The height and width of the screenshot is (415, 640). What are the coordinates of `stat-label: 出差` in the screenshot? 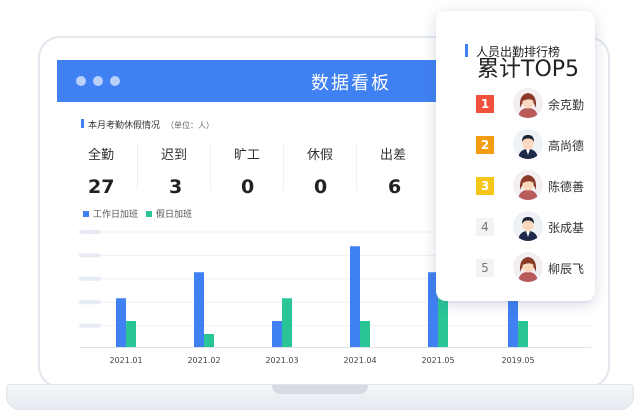 It's located at (393, 155).